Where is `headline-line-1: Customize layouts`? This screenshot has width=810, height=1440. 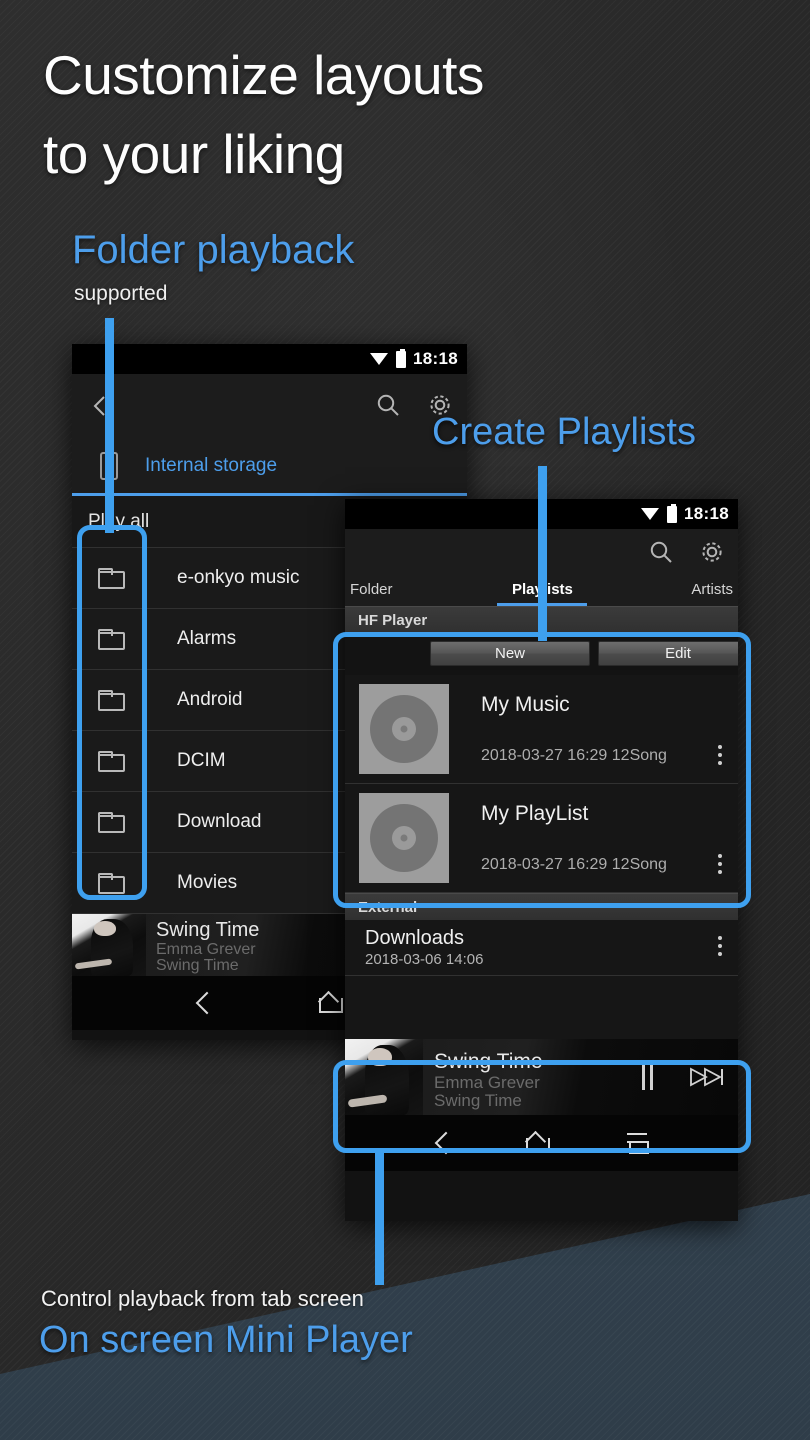
headline-line-1: Customize layouts is located at coordinates (263, 75).